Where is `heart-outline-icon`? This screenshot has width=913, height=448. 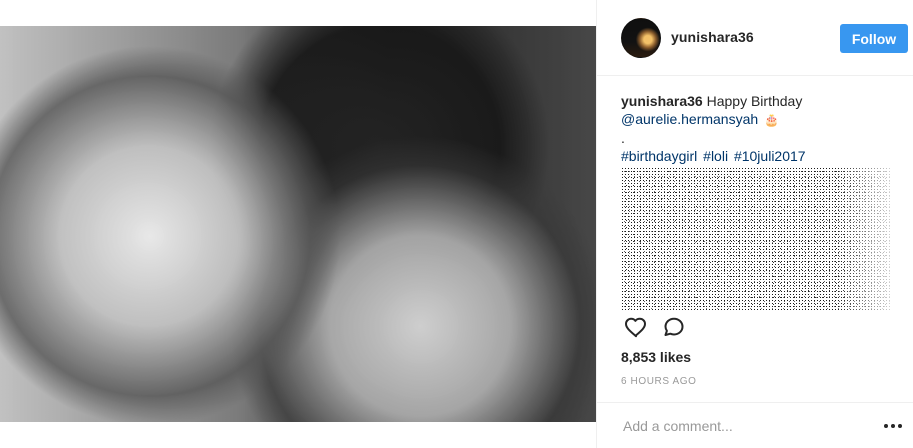 heart-outline-icon is located at coordinates (636, 329).